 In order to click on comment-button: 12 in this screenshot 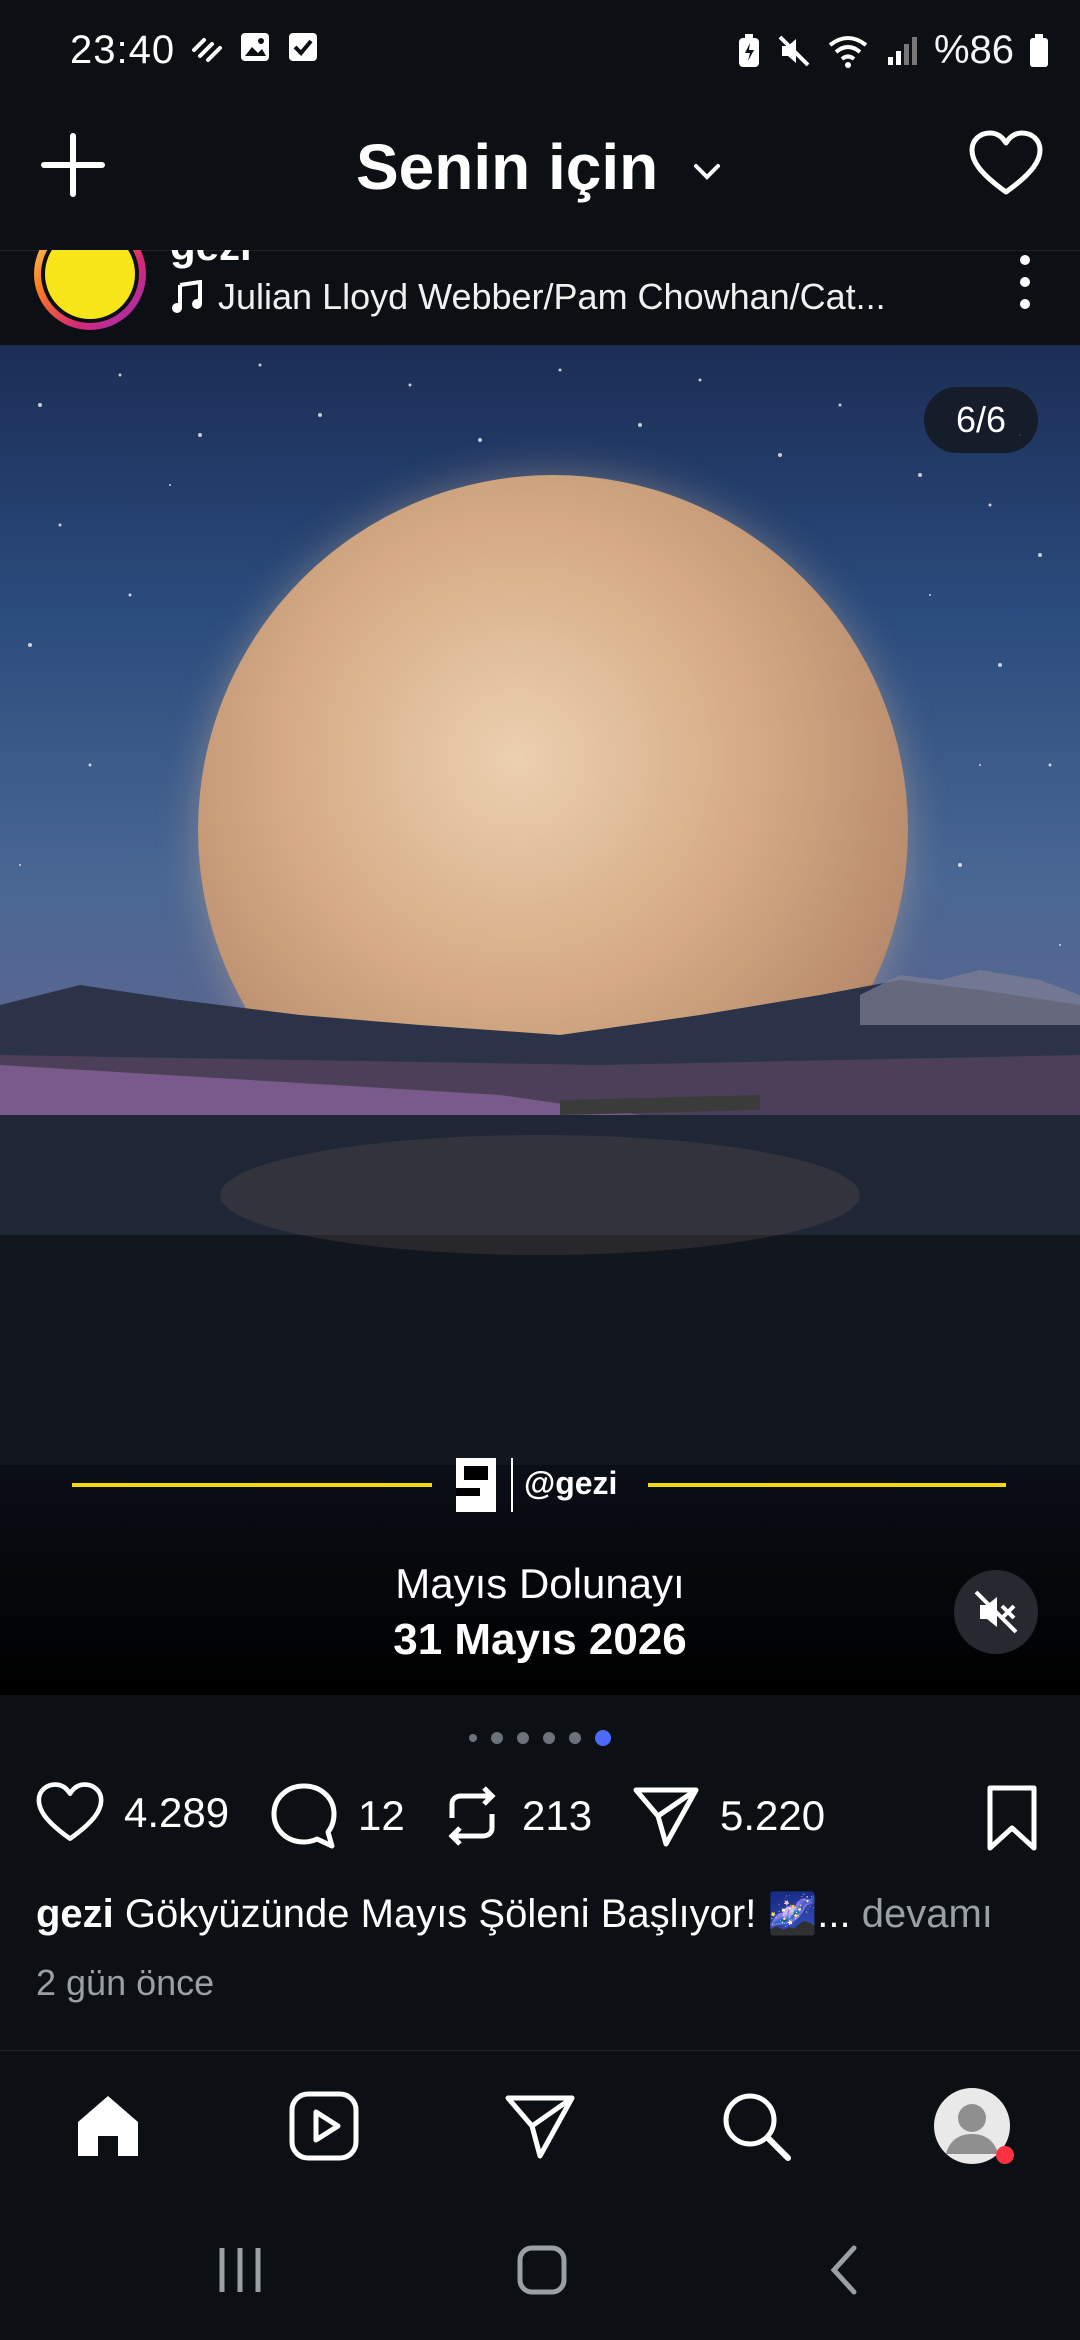, I will do `click(336, 1816)`.